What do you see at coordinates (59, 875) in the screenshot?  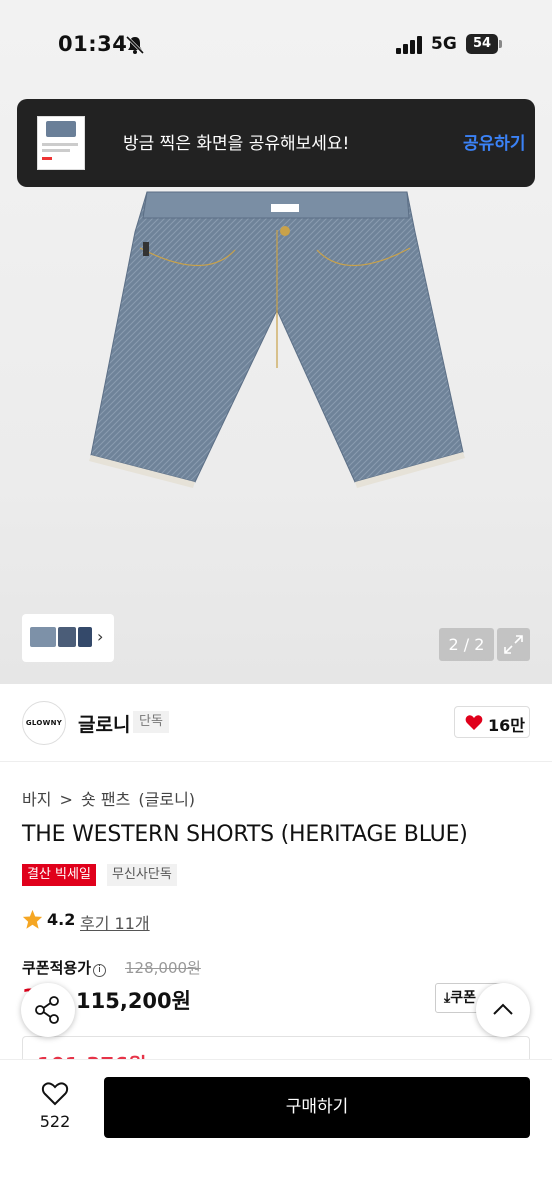 I see `sale-badge: 결산 빅세일` at bounding box center [59, 875].